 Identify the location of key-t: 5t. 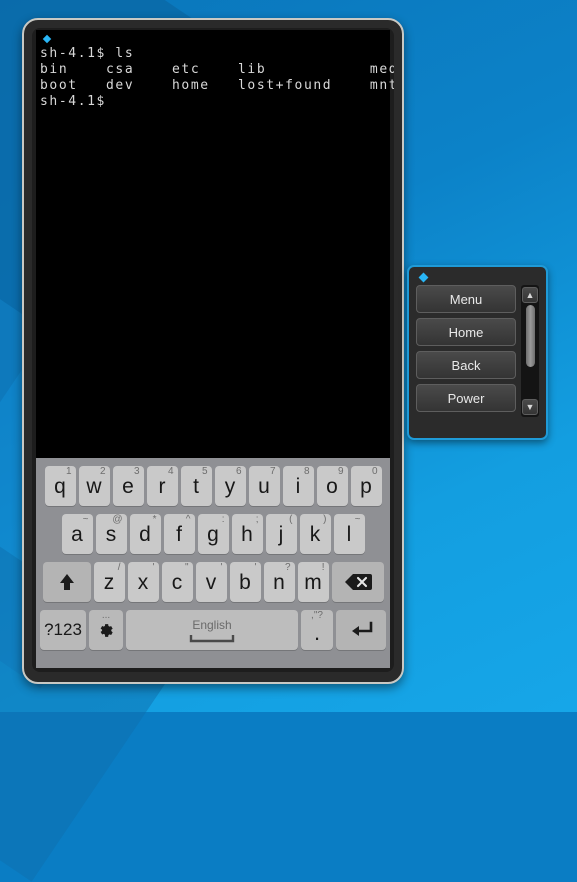
(196, 486).